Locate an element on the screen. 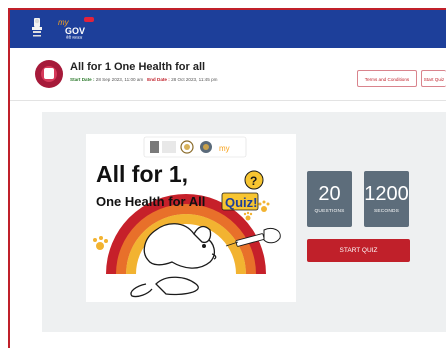  questions-label: QUESTIONS is located at coordinates (329, 211).